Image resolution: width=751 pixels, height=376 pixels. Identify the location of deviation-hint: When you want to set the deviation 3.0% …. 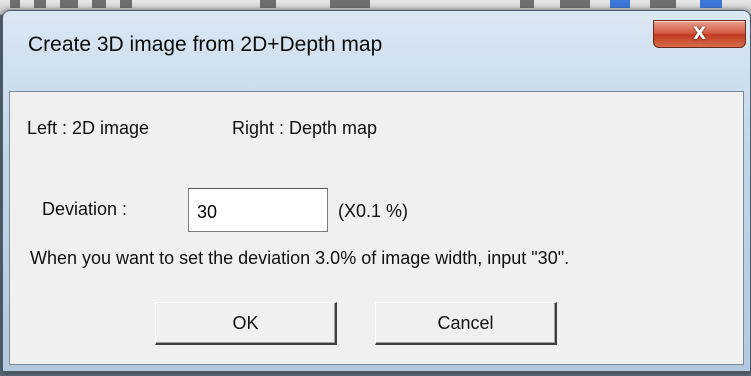
(300, 258).